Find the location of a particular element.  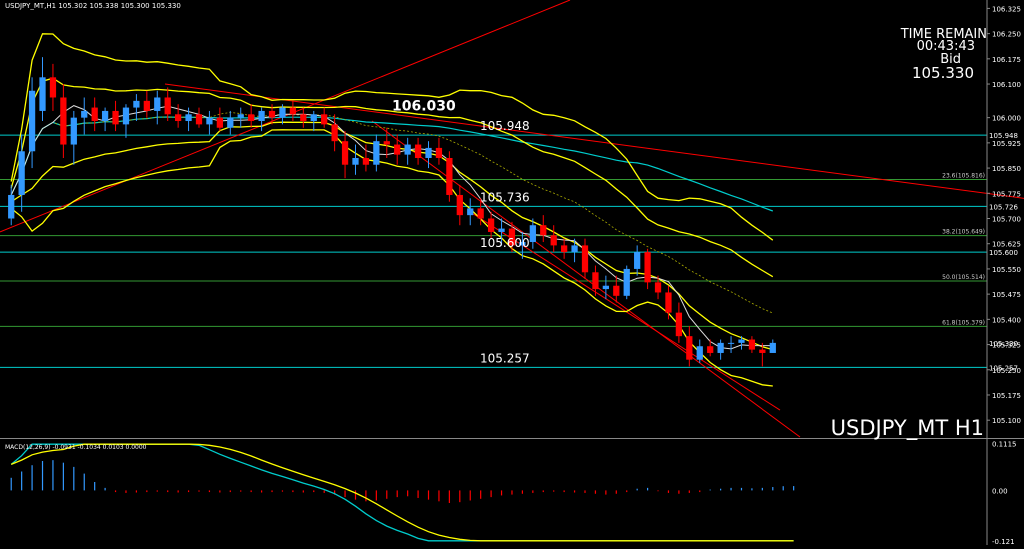

price-tick-label: 105.400 is located at coordinates (1006, 320).